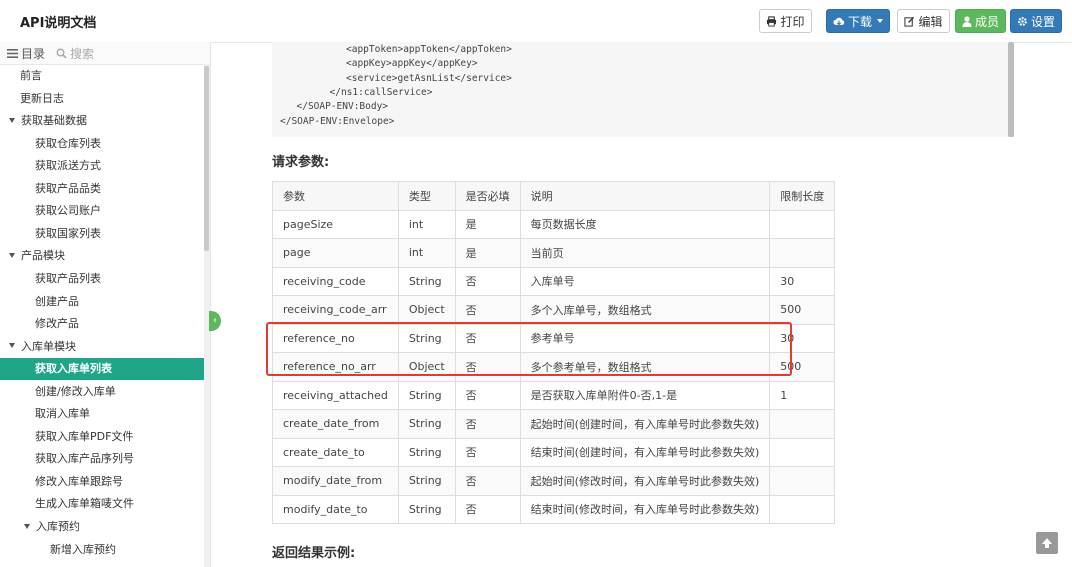 This screenshot has height=567, width=1072. I want to click on table-cell: 是, so click(487, 224).